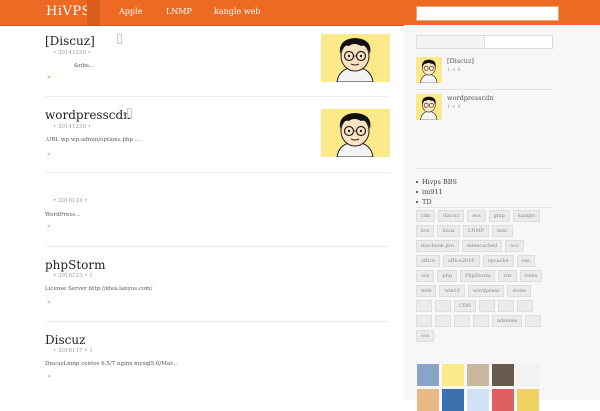 The width and height of the screenshot is (600, 411). I want to click on nav-item-apple: Apple, so click(130, 11).